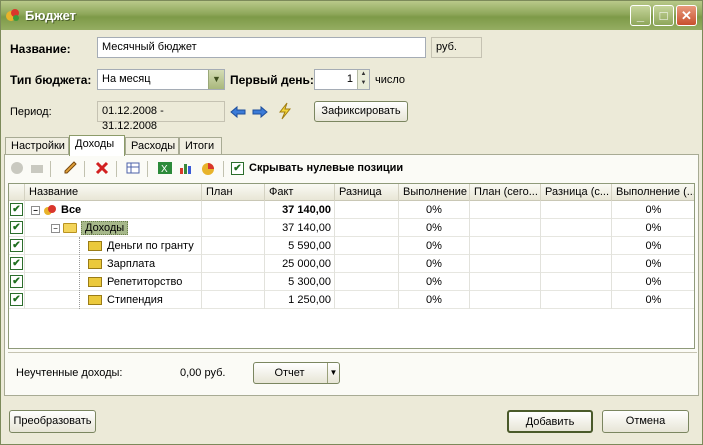 Image resolution: width=703 pixels, height=445 pixels. What do you see at coordinates (208, 168) in the screenshot?
I see `pie-chart-icon` at bounding box center [208, 168].